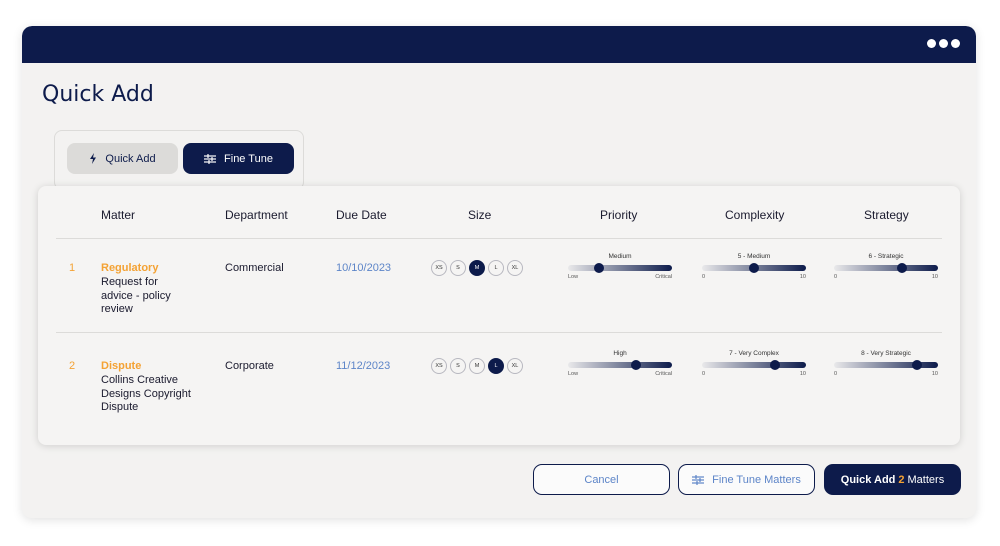  I want to click on matter-title: Regulatory, so click(129, 268).